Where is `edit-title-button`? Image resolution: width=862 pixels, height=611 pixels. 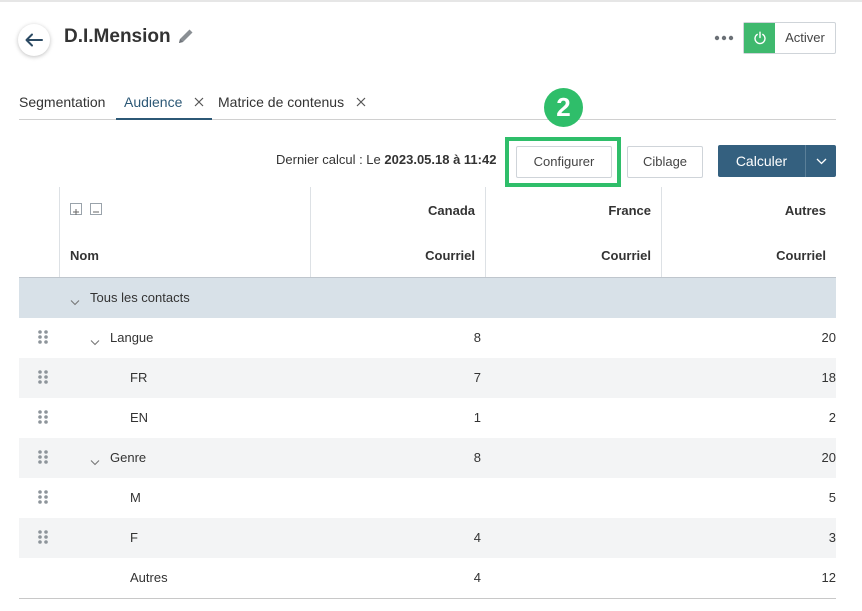 edit-title-button is located at coordinates (186, 36).